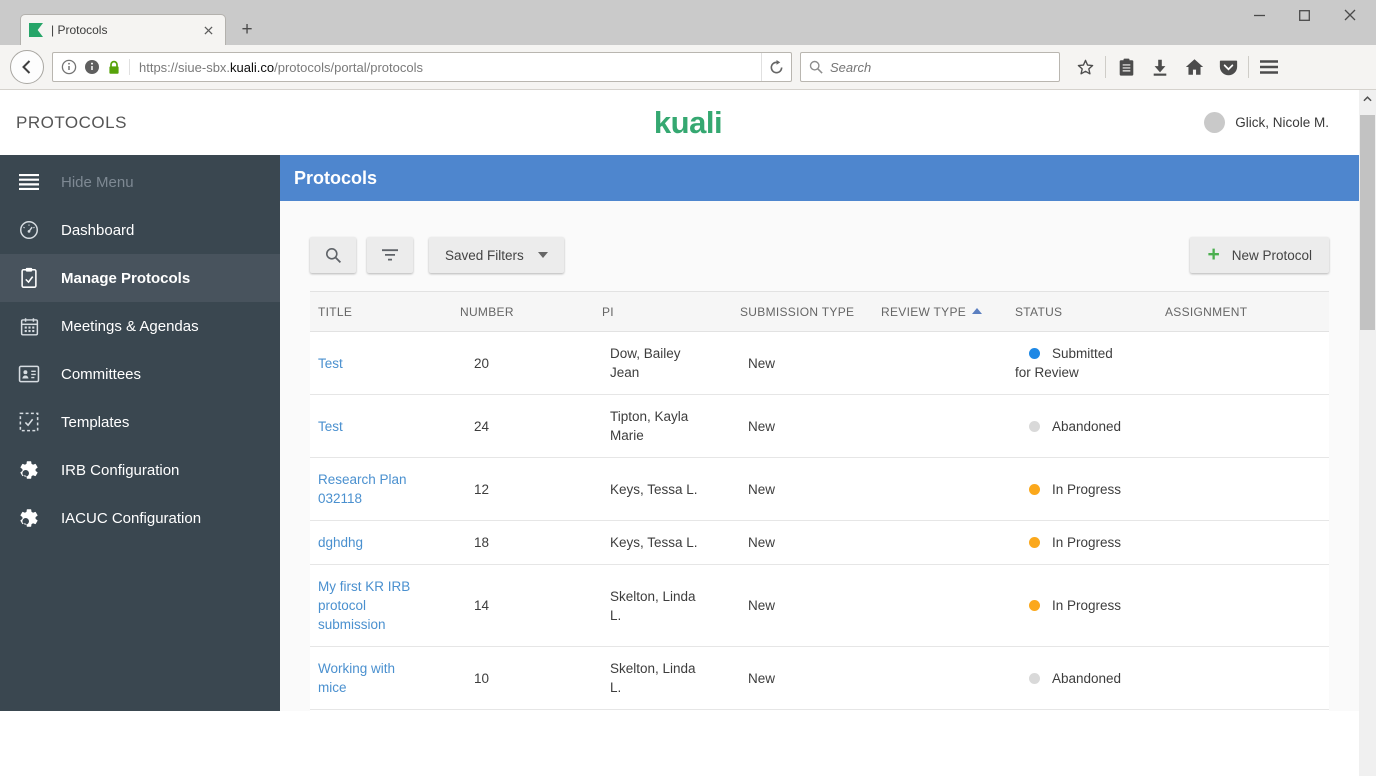  Describe the element at coordinates (247, 30) in the screenshot. I see `new-tab-button: +` at that location.